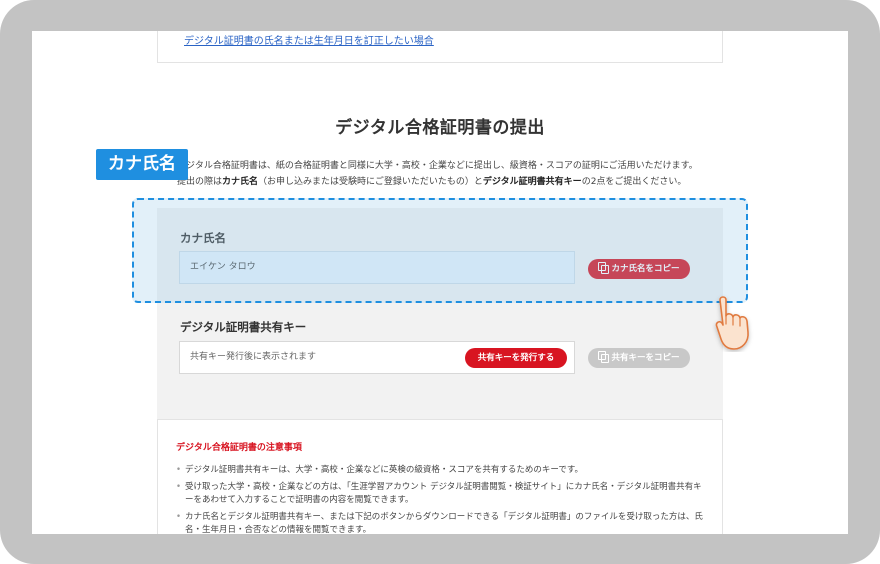 The width and height of the screenshot is (880, 564). Describe the element at coordinates (604, 357) in the screenshot. I see `copy-icon` at that location.